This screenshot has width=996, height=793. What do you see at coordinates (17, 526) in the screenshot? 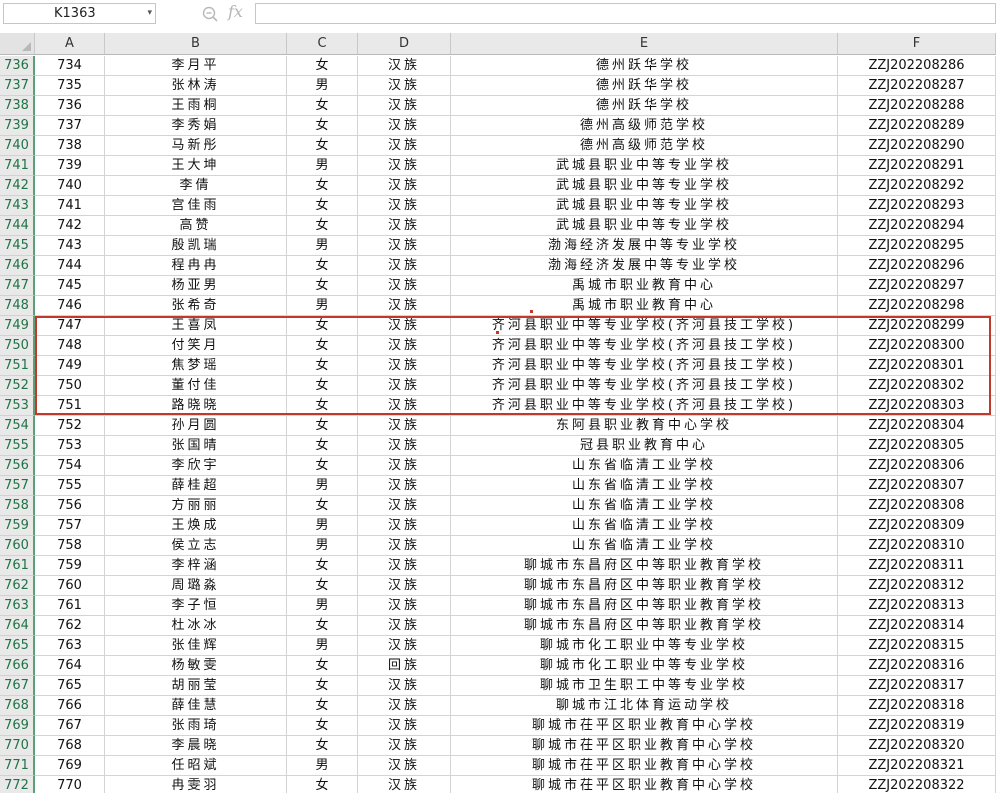
I see `row-header: 759` at bounding box center [17, 526].